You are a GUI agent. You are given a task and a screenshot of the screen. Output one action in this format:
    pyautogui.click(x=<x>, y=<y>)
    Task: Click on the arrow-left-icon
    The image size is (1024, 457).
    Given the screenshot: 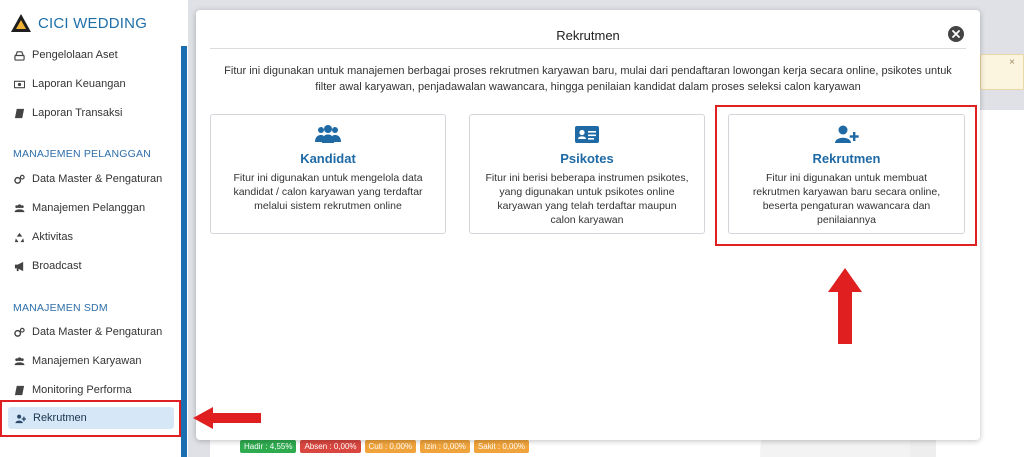 What is the action you would take?
    pyautogui.click(x=227, y=418)
    